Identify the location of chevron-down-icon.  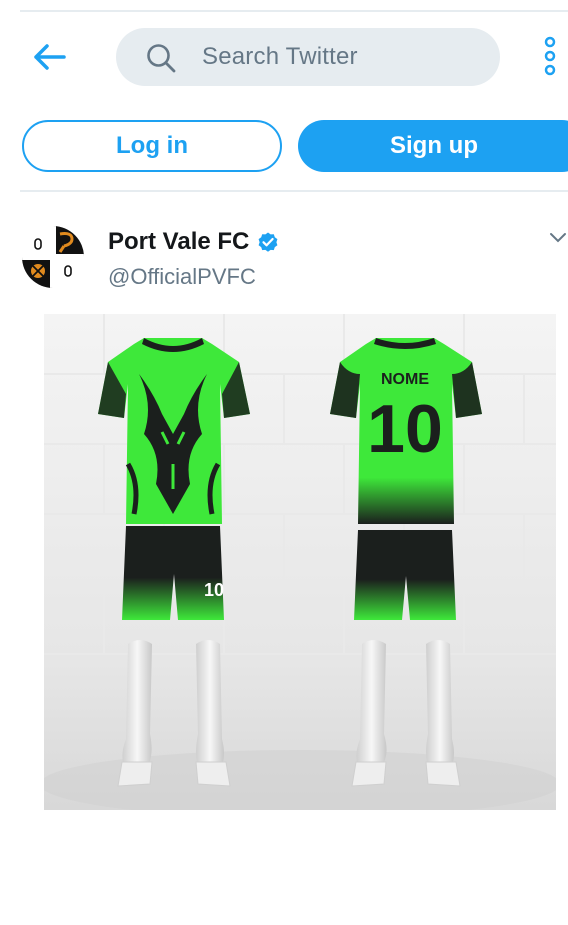
(558, 238).